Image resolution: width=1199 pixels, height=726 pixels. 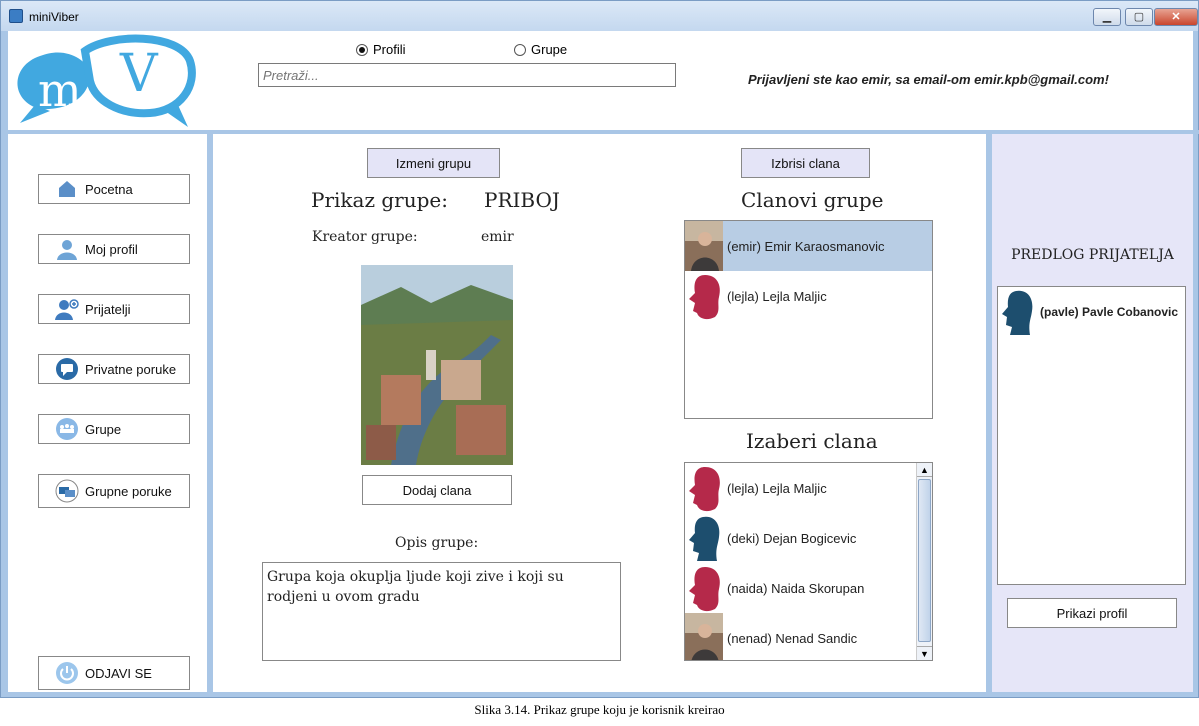 I want to click on description-label: Opis grupe:, so click(x=437, y=543).